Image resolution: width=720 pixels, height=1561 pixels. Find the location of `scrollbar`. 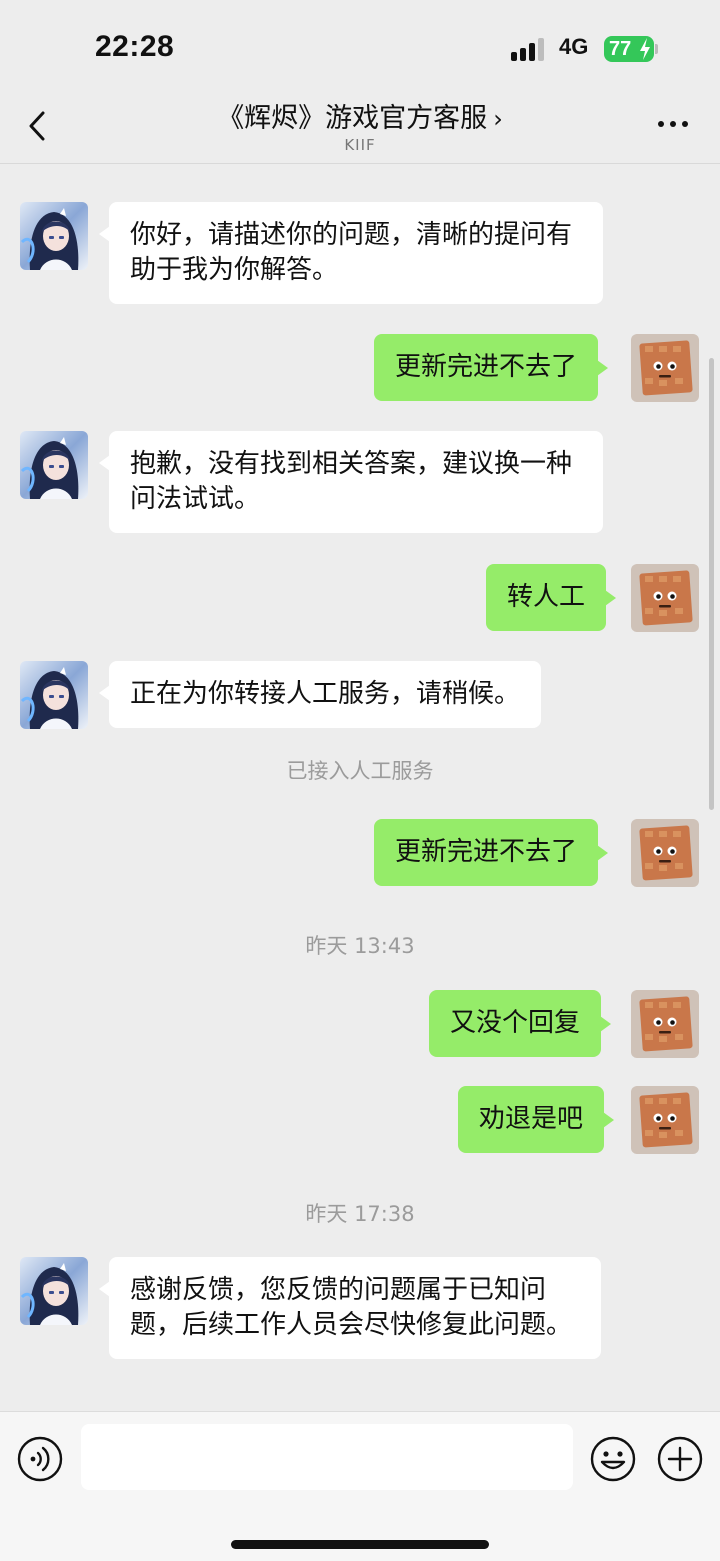

scrollbar is located at coordinates (711, 584).